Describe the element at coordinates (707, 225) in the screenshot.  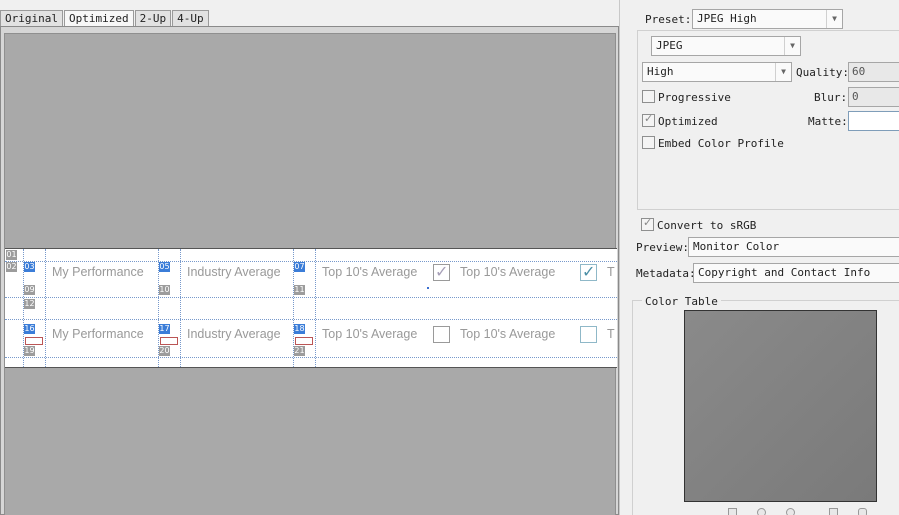
I see `convert-srgb-label: Convert to sRGB` at that location.